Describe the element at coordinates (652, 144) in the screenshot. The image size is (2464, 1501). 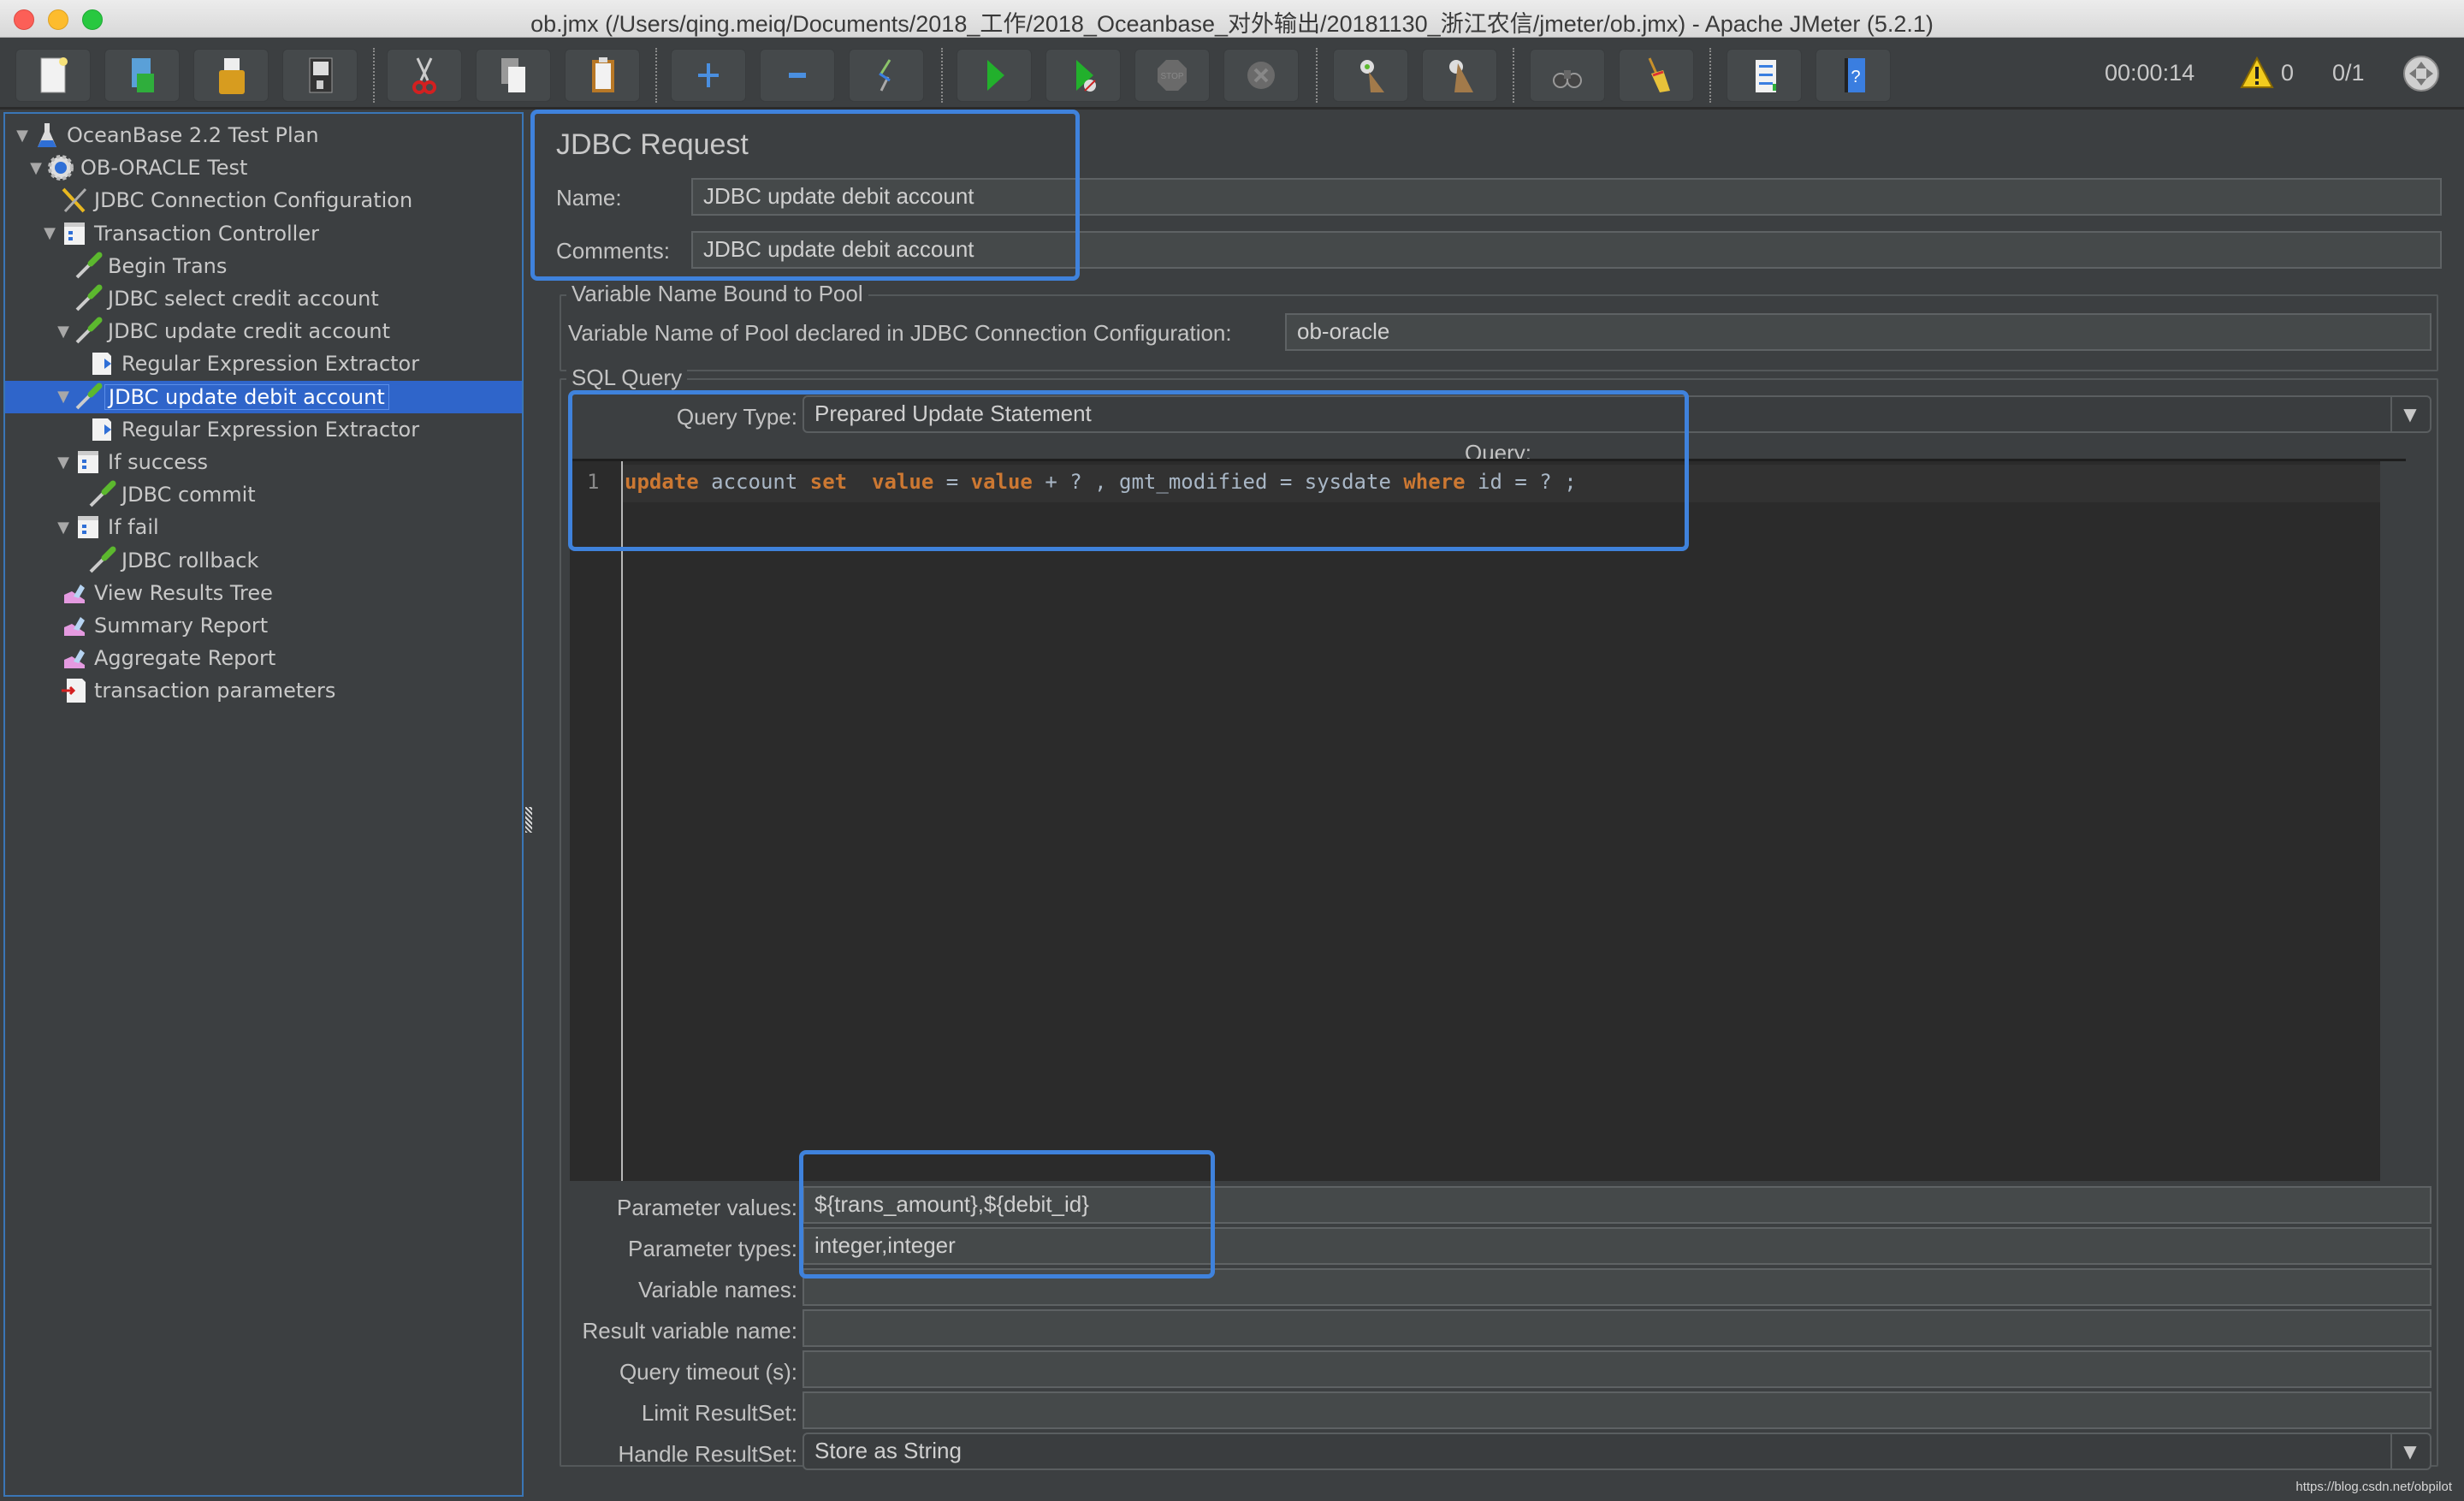
I see `page-title: JDBC Request` at that location.